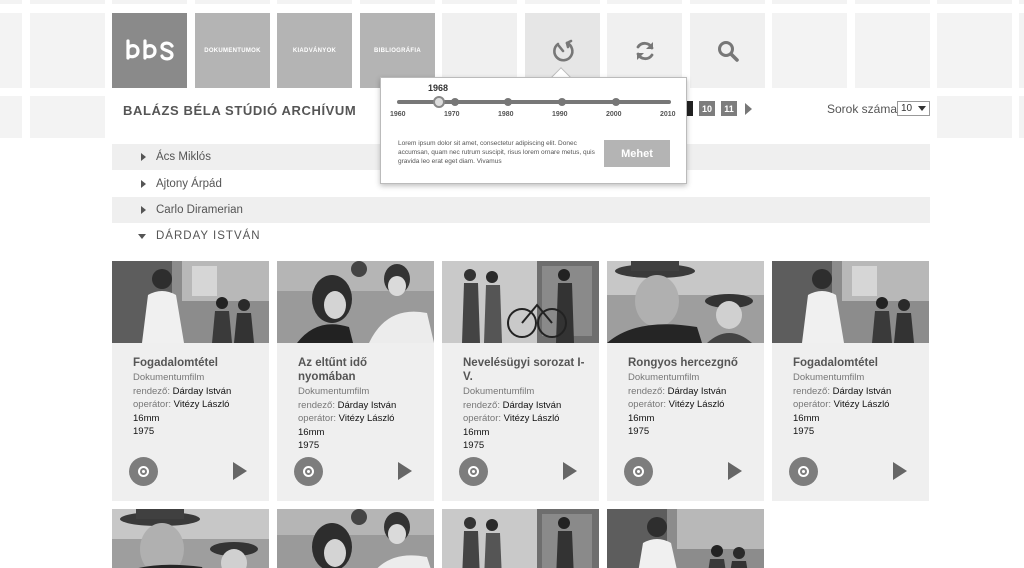  Describe the element at coordinates (692, 363) in the screenshot. I see `film-title: Rongyos hercezgnő` at that location.